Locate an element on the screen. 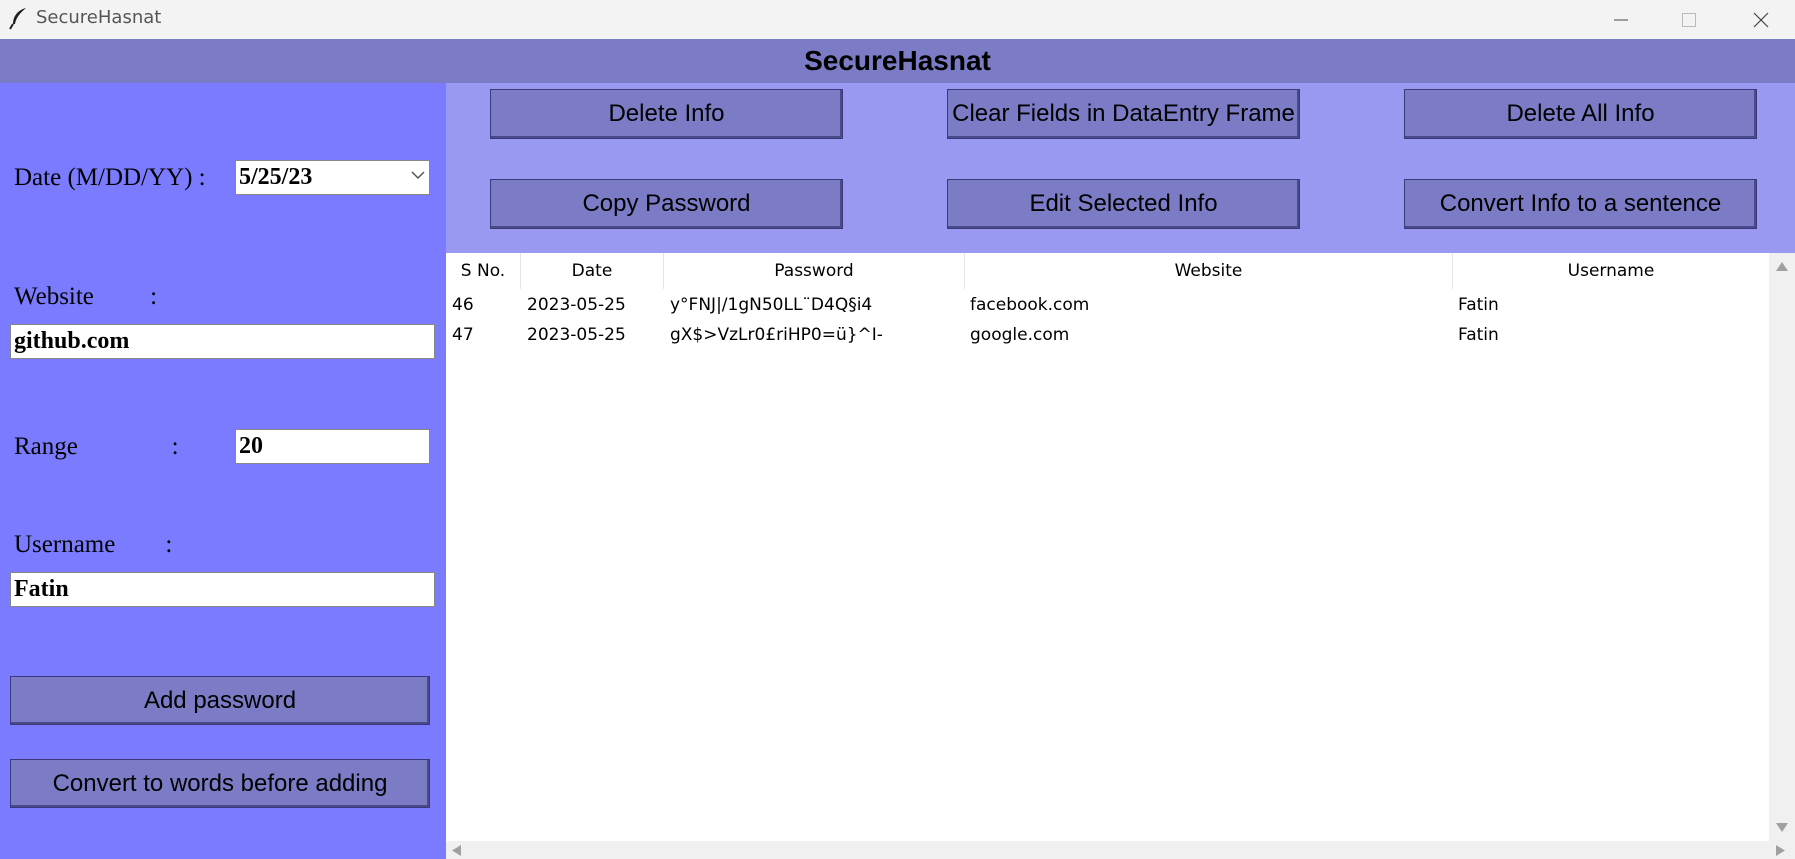  cell-password: y°FNJ|/1gN50LL¨D4Q§i4 is located at coordinates (771, 305).